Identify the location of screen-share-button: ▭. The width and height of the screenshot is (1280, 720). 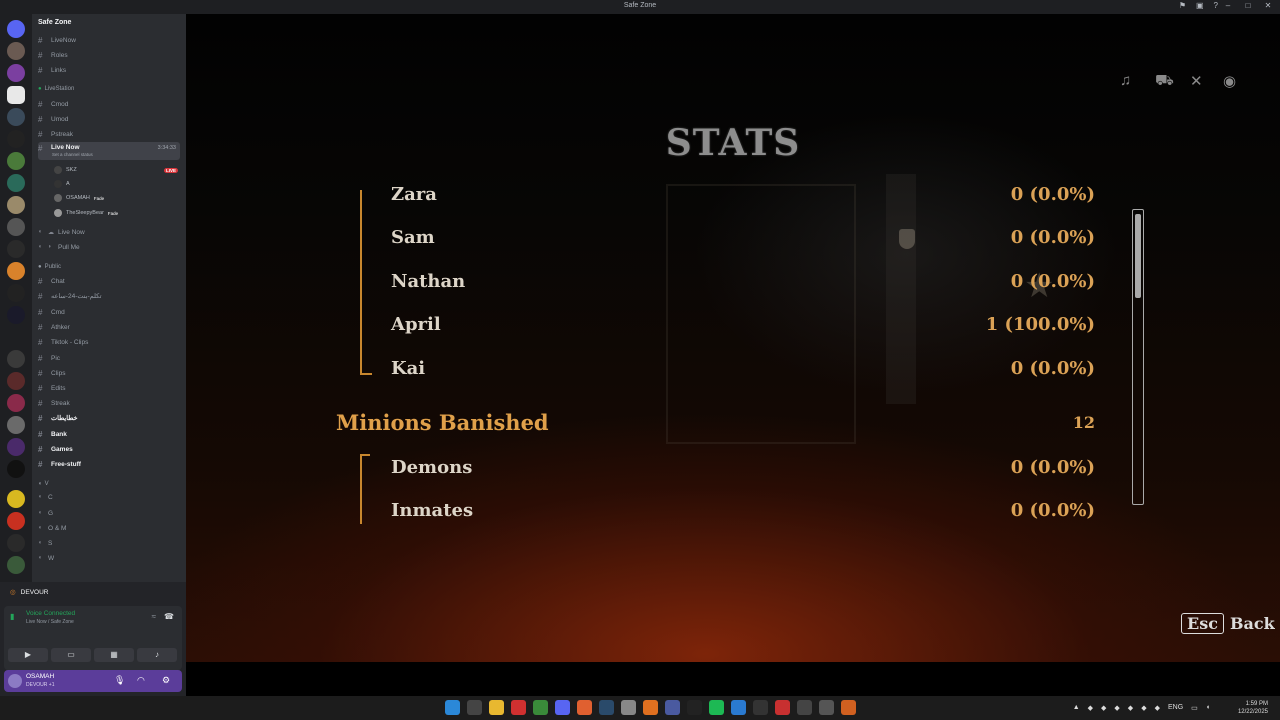
(71, 655).